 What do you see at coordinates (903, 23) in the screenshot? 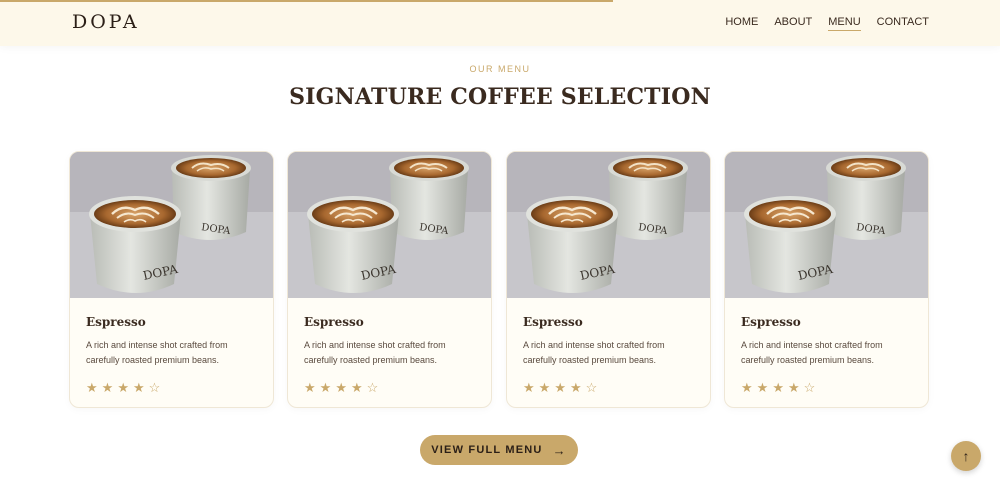
I see `nav-contact: CONTACT` at bounding box center [903, 23].